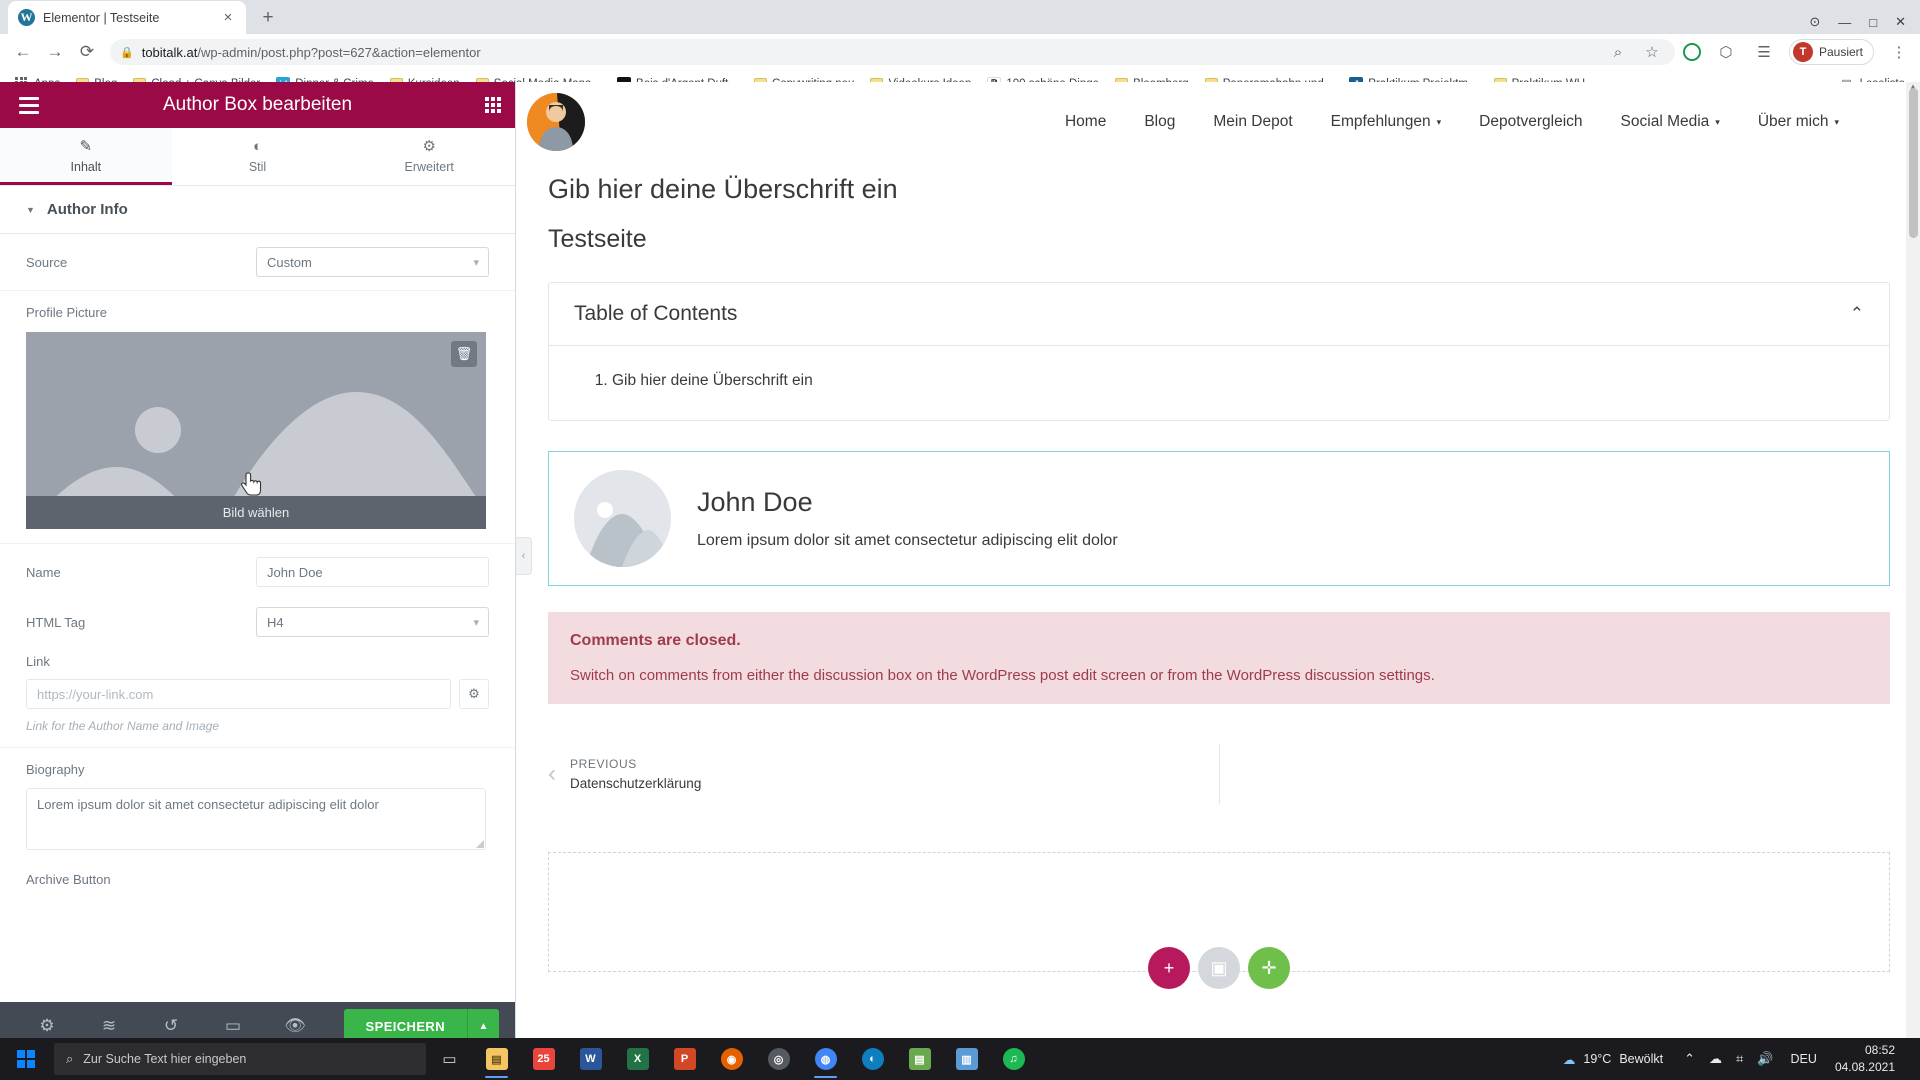  Describe the element at coordinates (1739, 1059) in the screenshot. I see `network-icon: ⌗` at that location.